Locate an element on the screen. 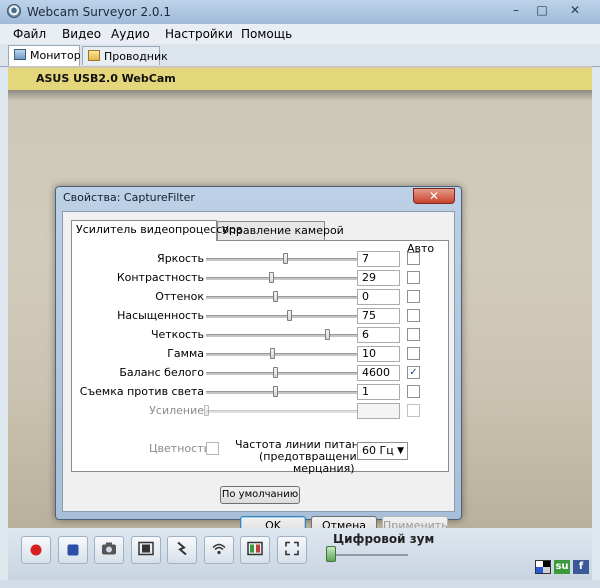  dialog-close-button: ✕ is located at coordinates (434, 196).